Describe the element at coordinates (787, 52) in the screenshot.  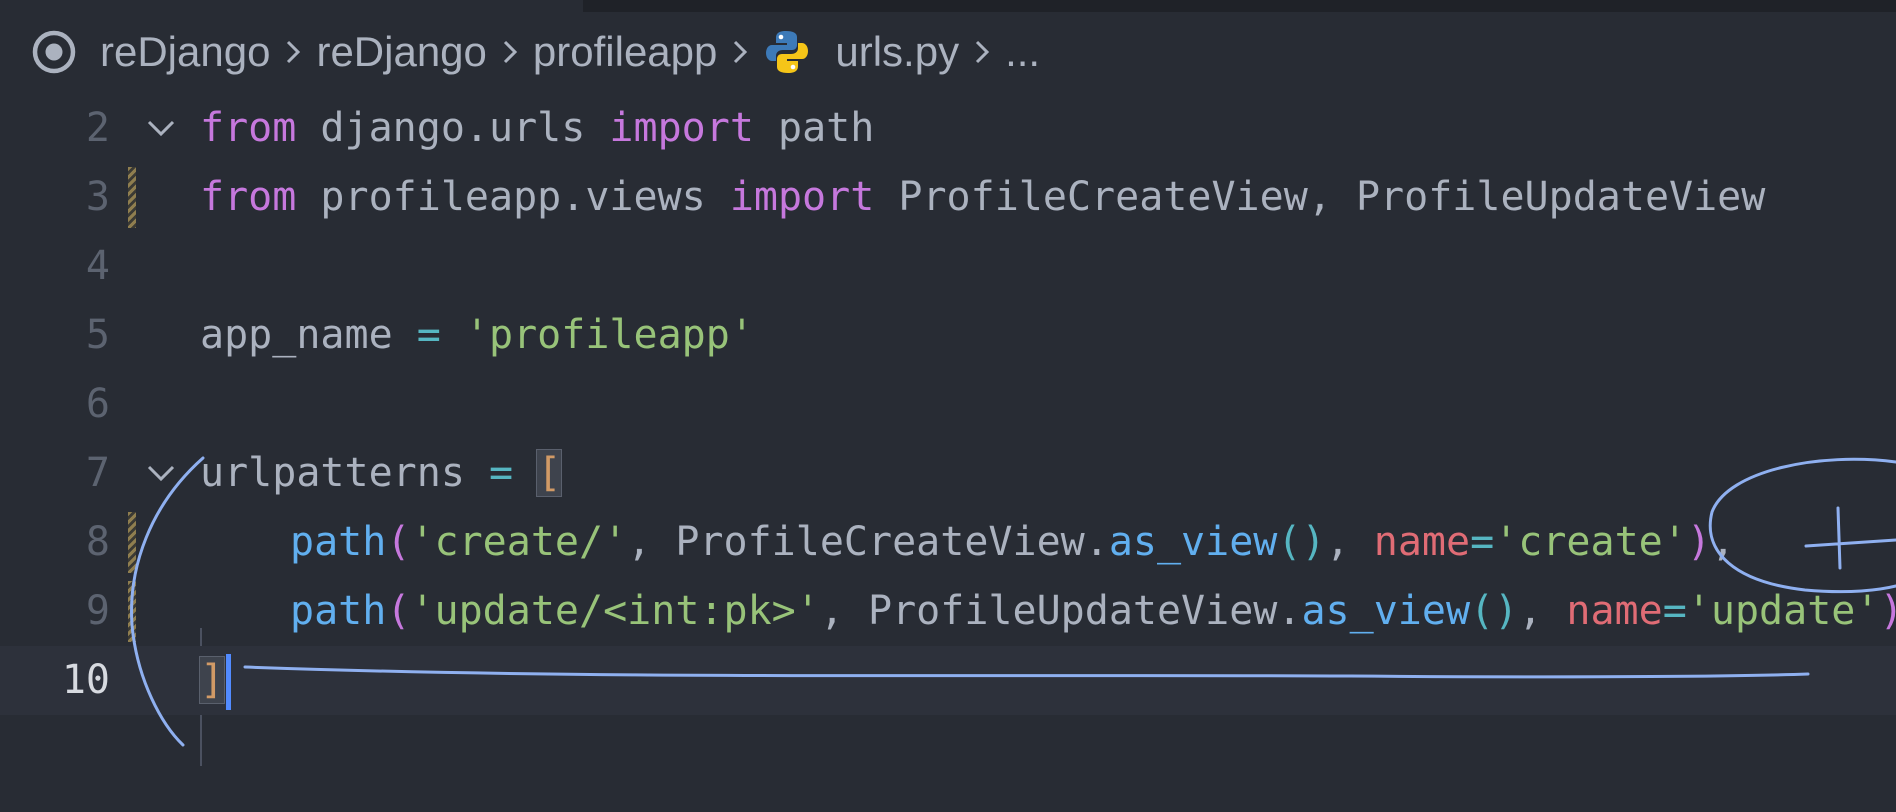
I see `python-icon` at that location.